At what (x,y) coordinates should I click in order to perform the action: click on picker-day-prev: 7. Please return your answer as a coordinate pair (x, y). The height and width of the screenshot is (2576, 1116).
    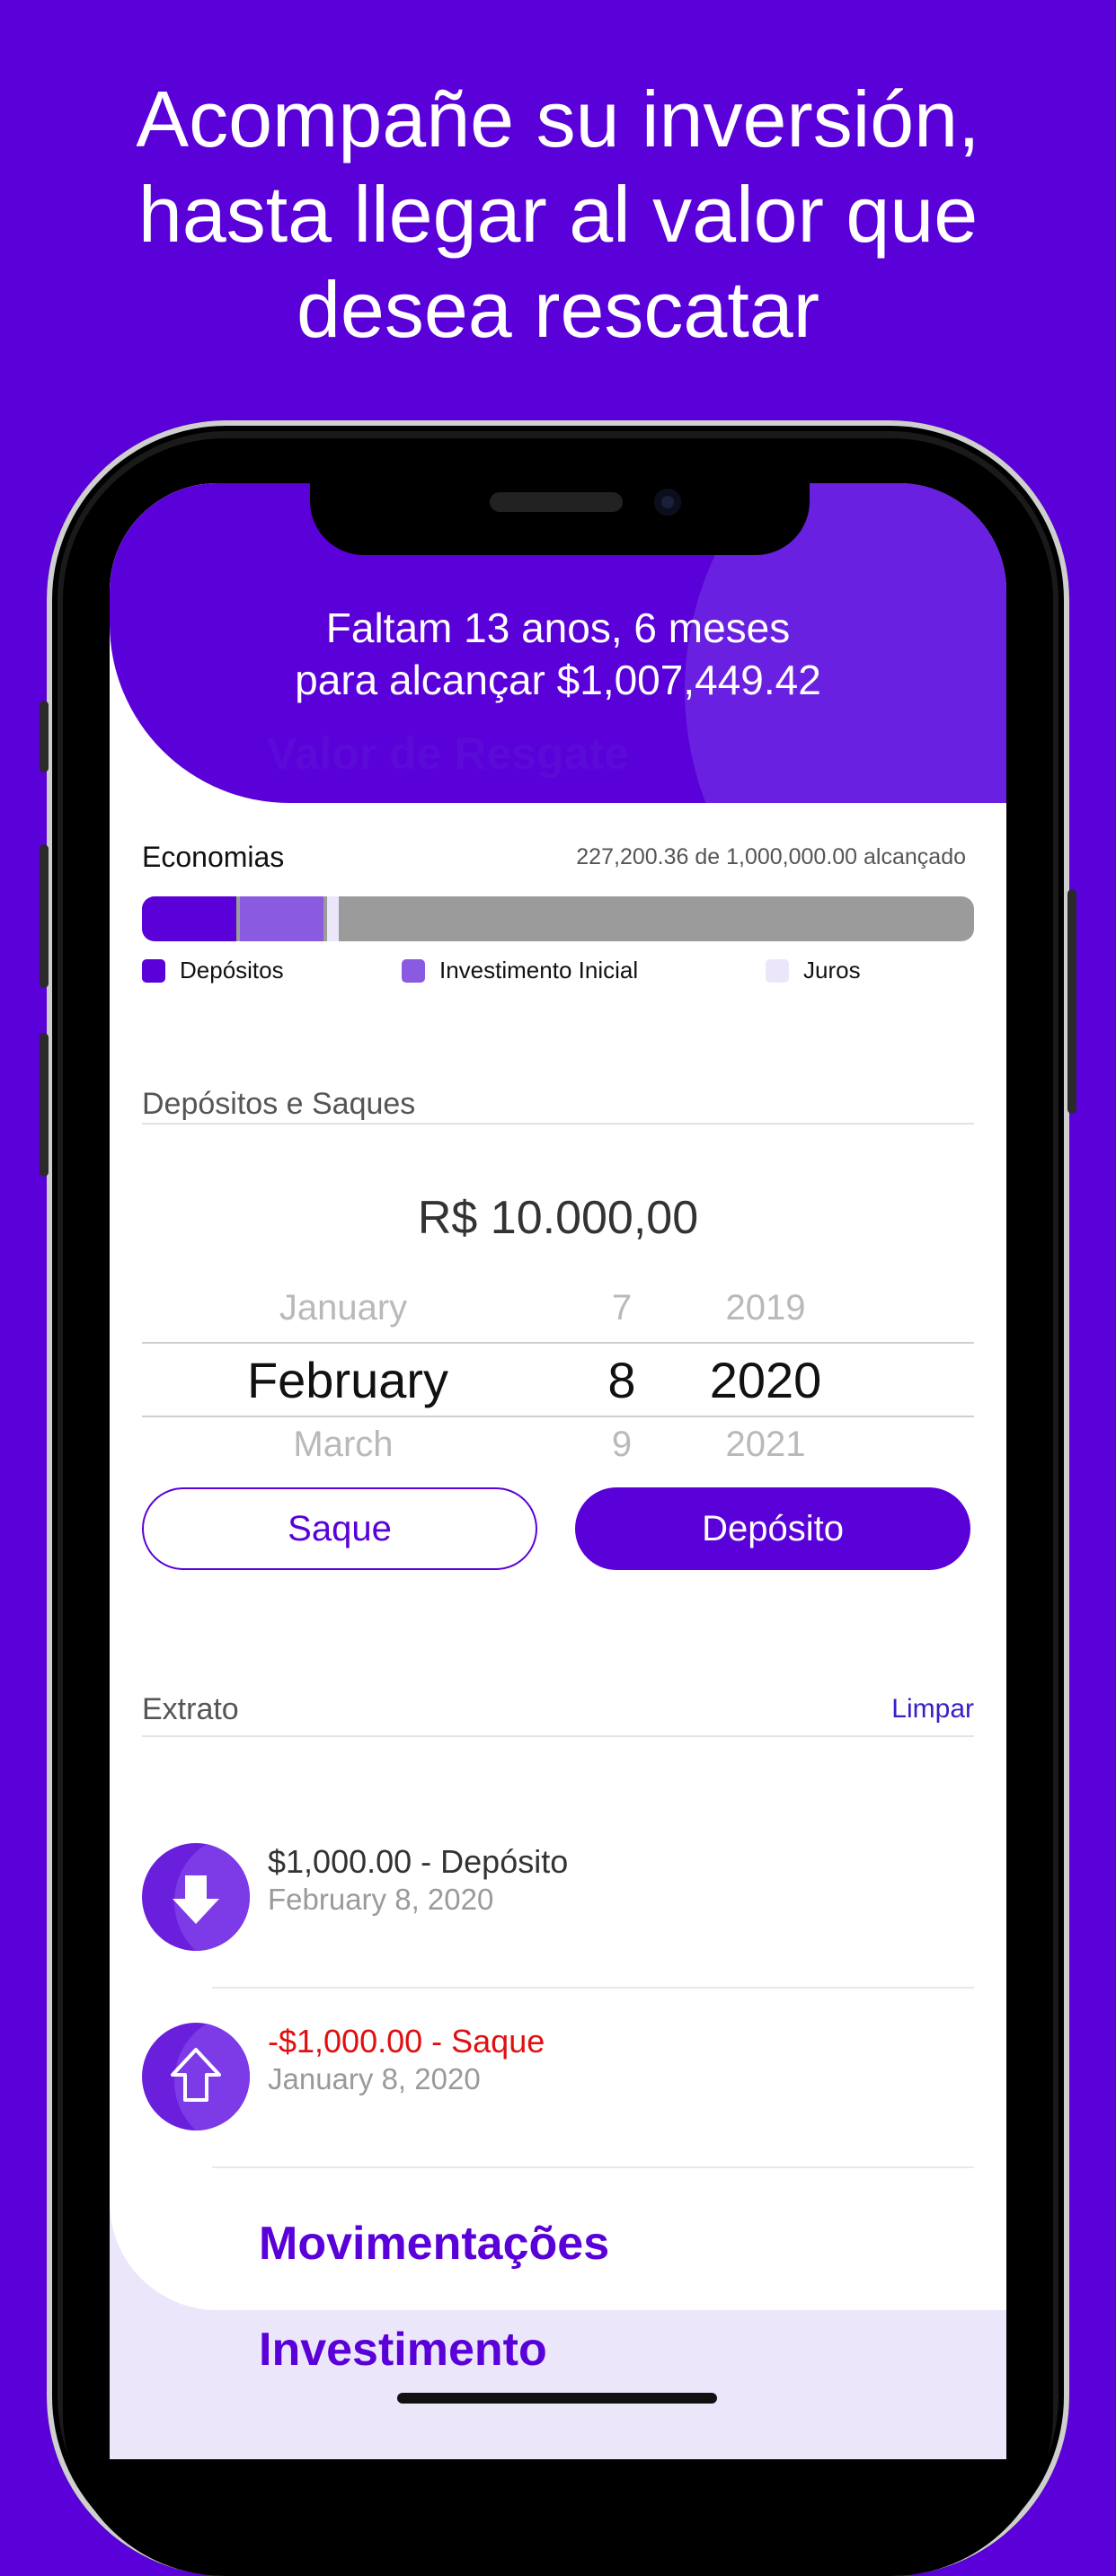
    Looking at the image, I should click on (622, 1308).